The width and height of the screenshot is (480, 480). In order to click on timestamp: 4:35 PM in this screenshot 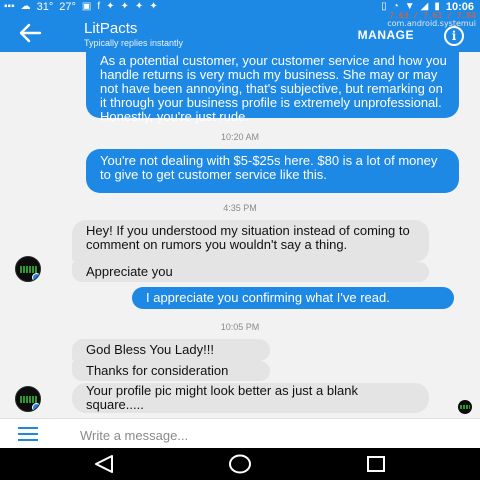, I will do `click(240, 208)`.